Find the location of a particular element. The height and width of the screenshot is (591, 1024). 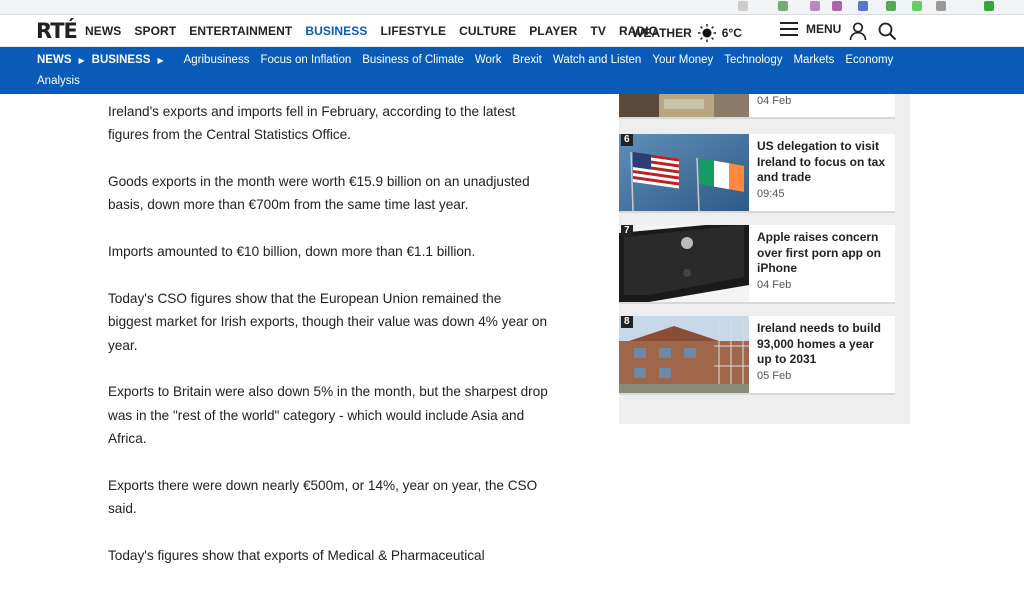

hamburger-icon is located at coordinates (789, 29).